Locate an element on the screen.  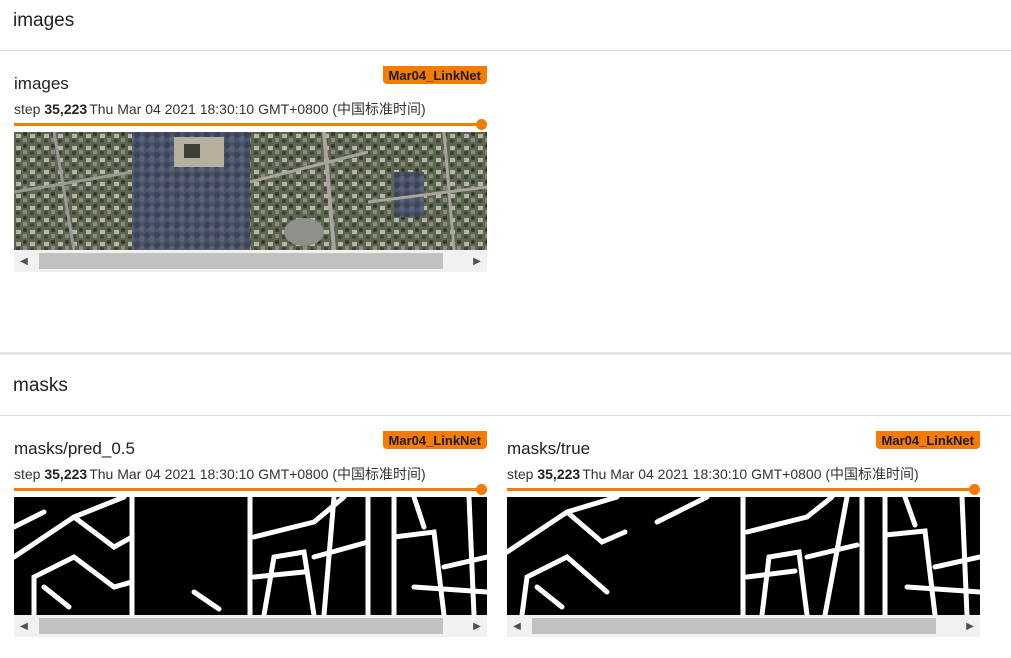
satellite-image is located at coordinates (250, 191).